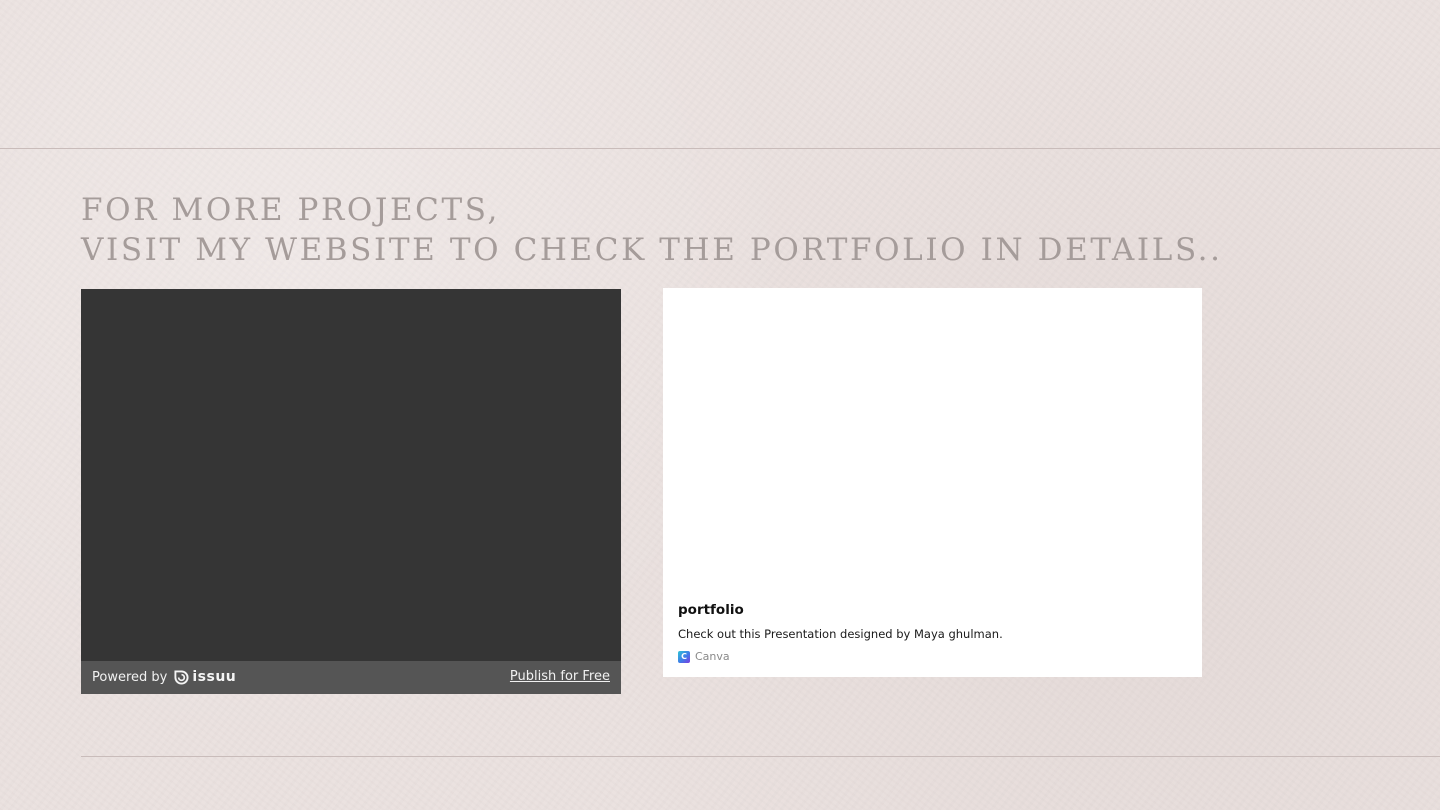 This screenshot has width=1440, height=810. I want to click on heading-line-1: For more projects,, so click(290, 210).